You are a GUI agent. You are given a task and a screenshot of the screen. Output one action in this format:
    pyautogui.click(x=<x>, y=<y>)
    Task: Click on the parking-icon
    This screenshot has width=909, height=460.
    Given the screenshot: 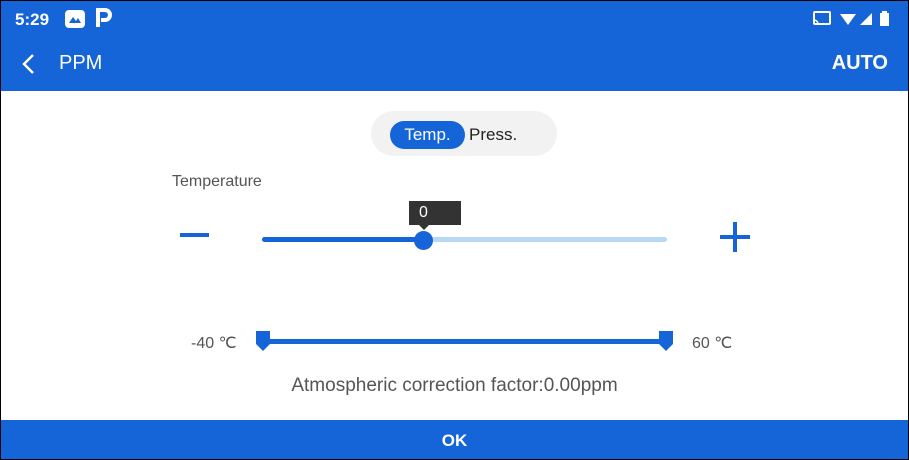 What is the action you would take?
    pyautogui.click(x=104, y=21)
    